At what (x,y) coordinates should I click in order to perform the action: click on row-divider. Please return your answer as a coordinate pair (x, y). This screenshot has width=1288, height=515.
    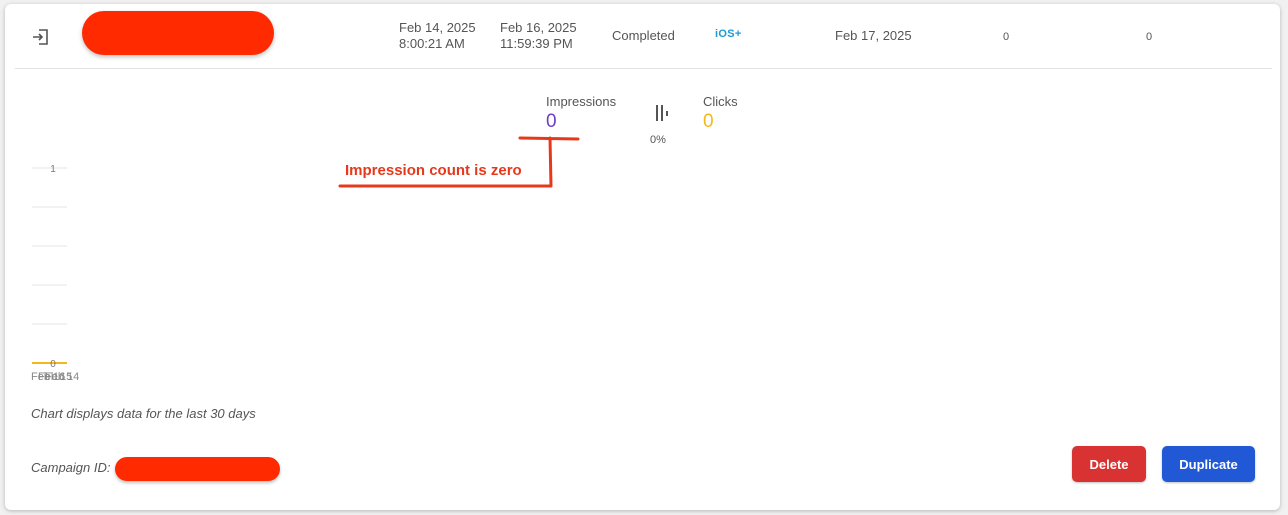
    Looking at the image, I should click on (643, 68).